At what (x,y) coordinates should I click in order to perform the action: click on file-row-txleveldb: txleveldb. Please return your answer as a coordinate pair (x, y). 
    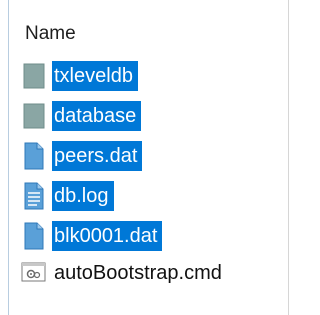
    Looking at the image, I should click on (79, 76).